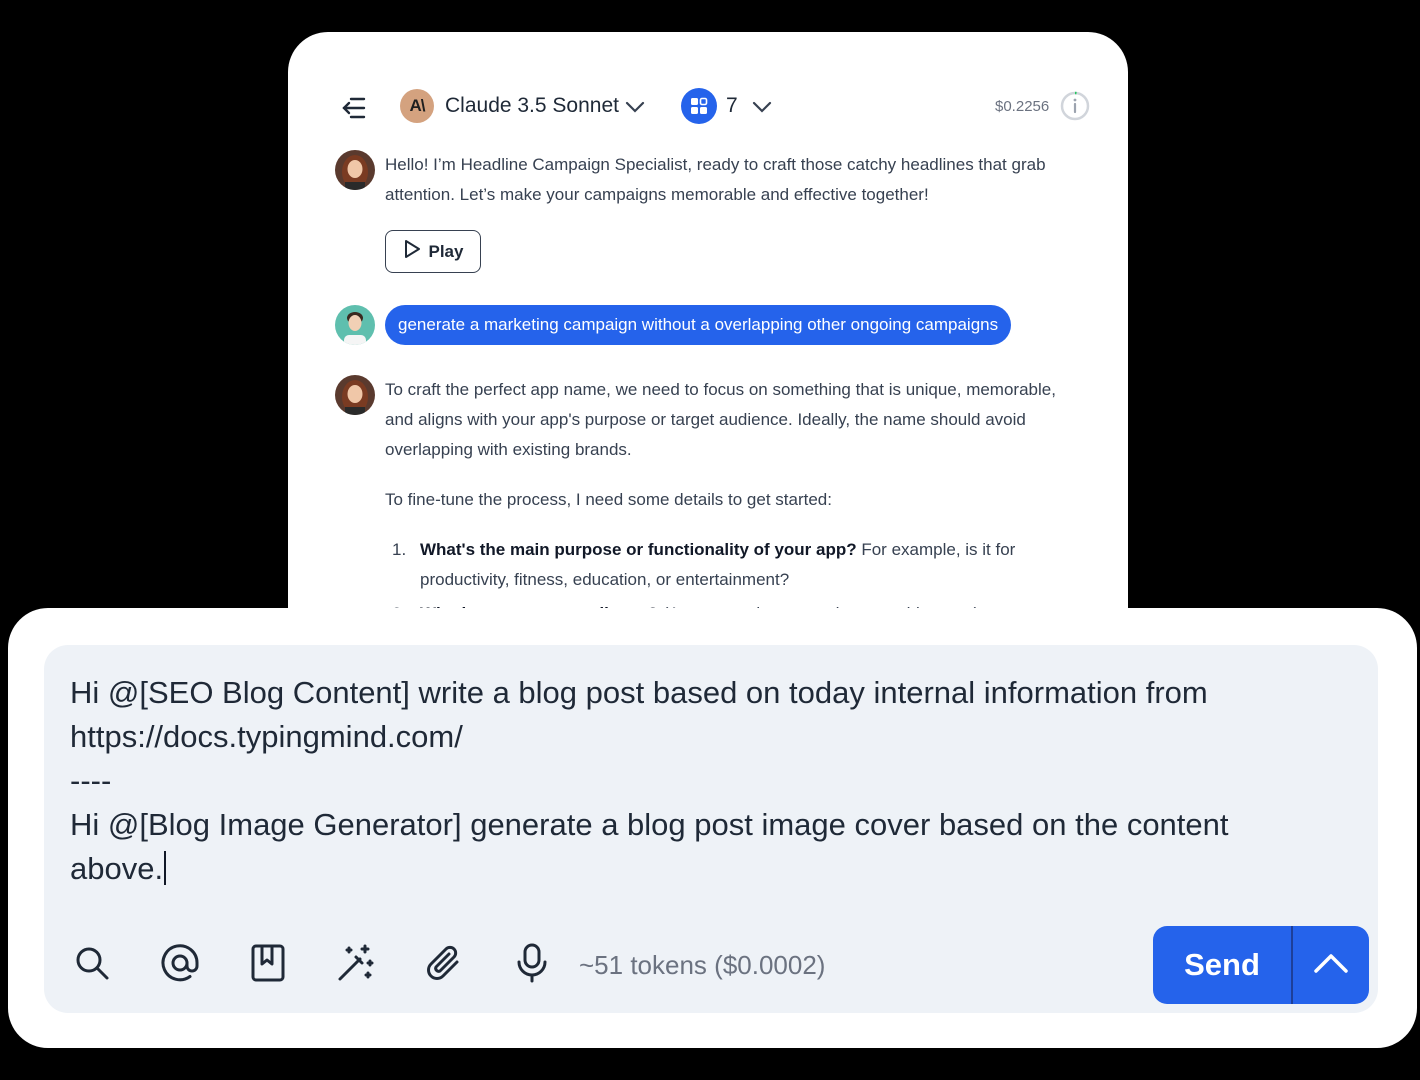  I want to click on search-icon, so click(92, 963).